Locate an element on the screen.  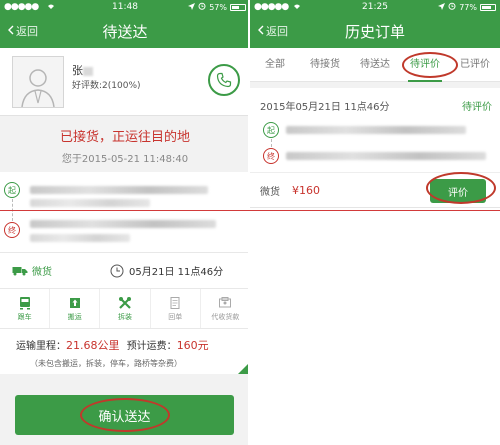
nav-bar: 返回 历史订单 is located at coordinates (375, 31).